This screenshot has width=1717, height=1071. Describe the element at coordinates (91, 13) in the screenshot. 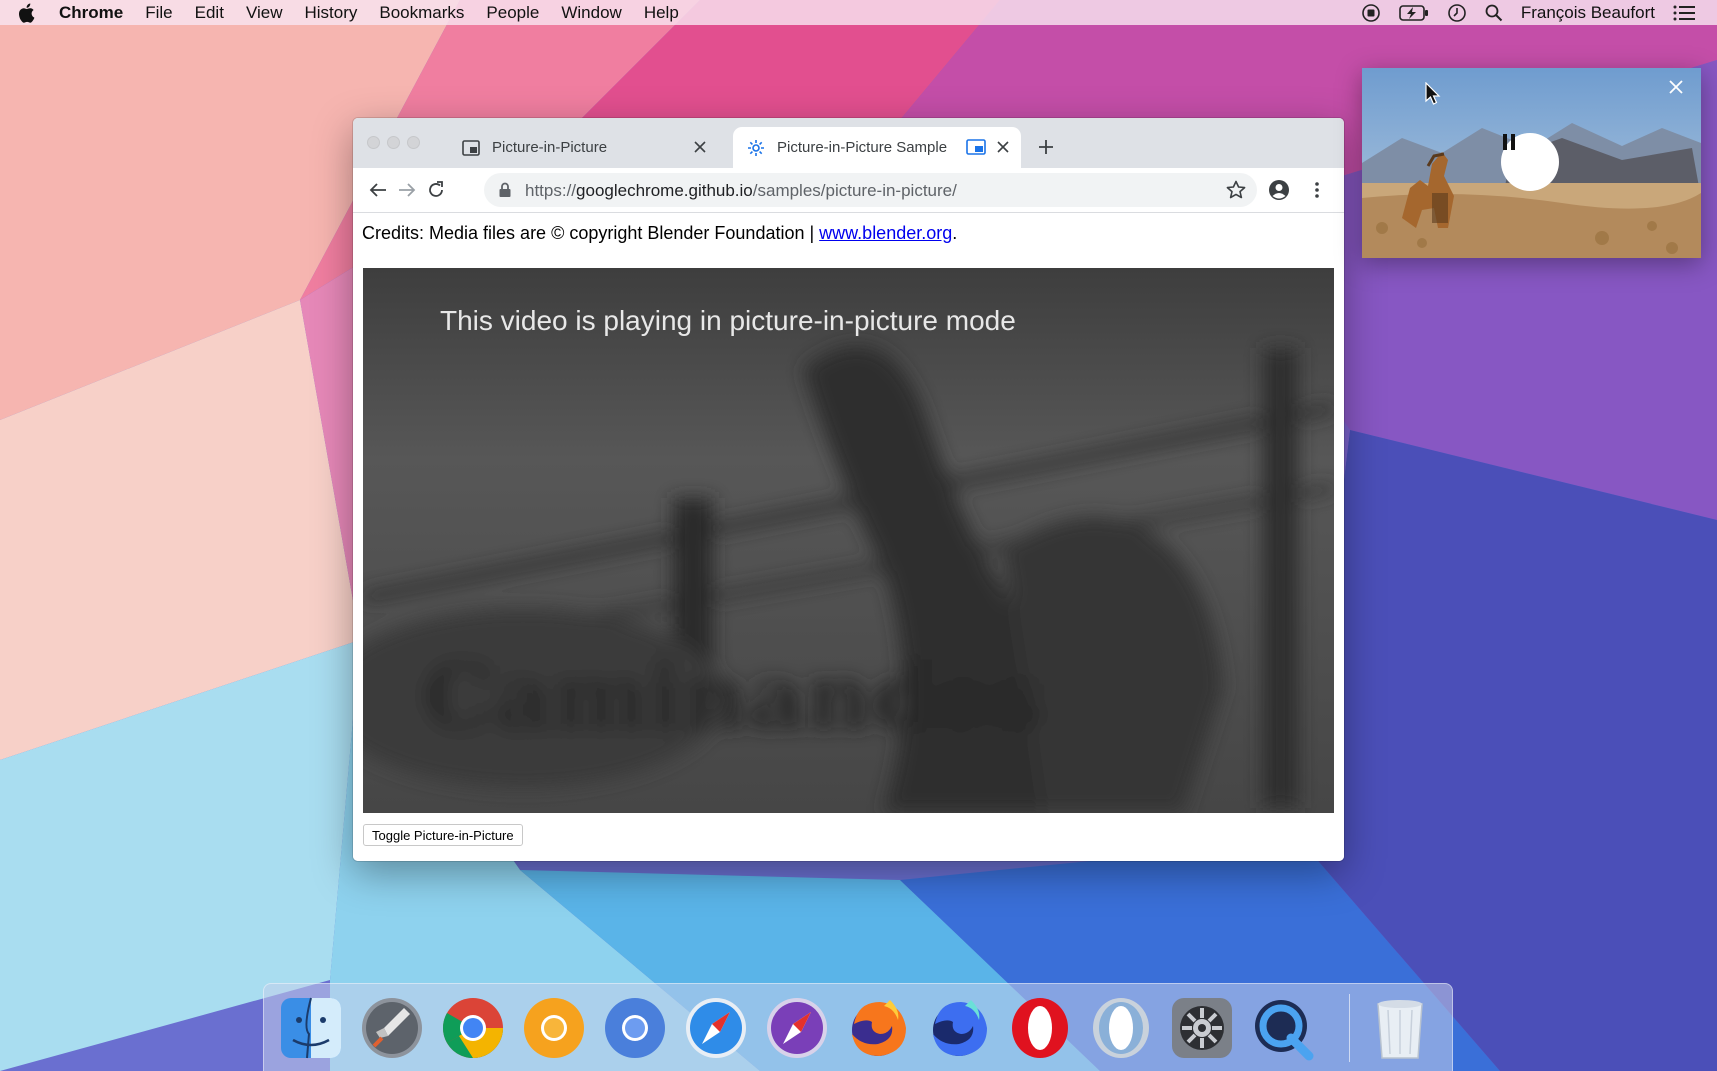

I see `menu-app-chrome: Chrome` at that location.